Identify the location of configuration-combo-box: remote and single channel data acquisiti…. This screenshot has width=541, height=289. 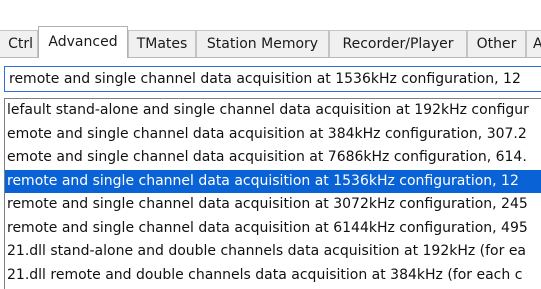
(272, 79).